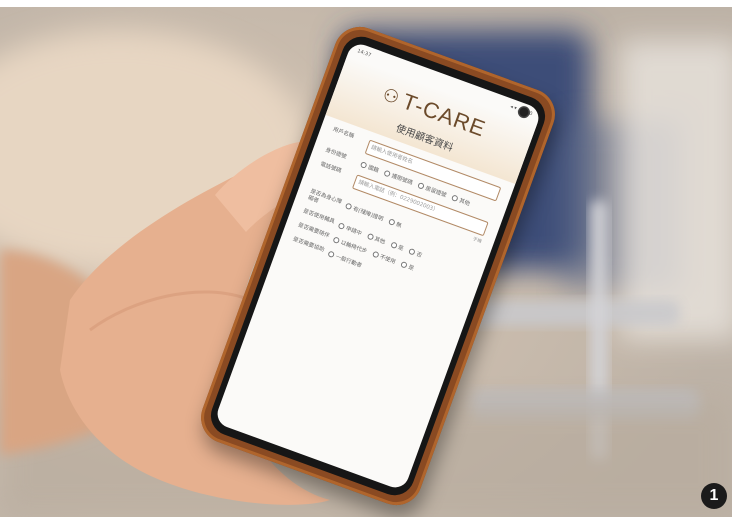 Image resolution: width=732 pixels, height=517 pixels. I want to click on q2-option-other: 其他, so click(376, 239).